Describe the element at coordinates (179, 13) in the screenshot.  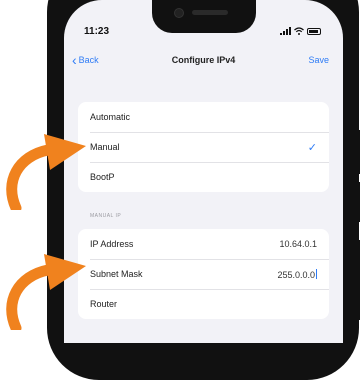
I see `camera-icon` at that location.